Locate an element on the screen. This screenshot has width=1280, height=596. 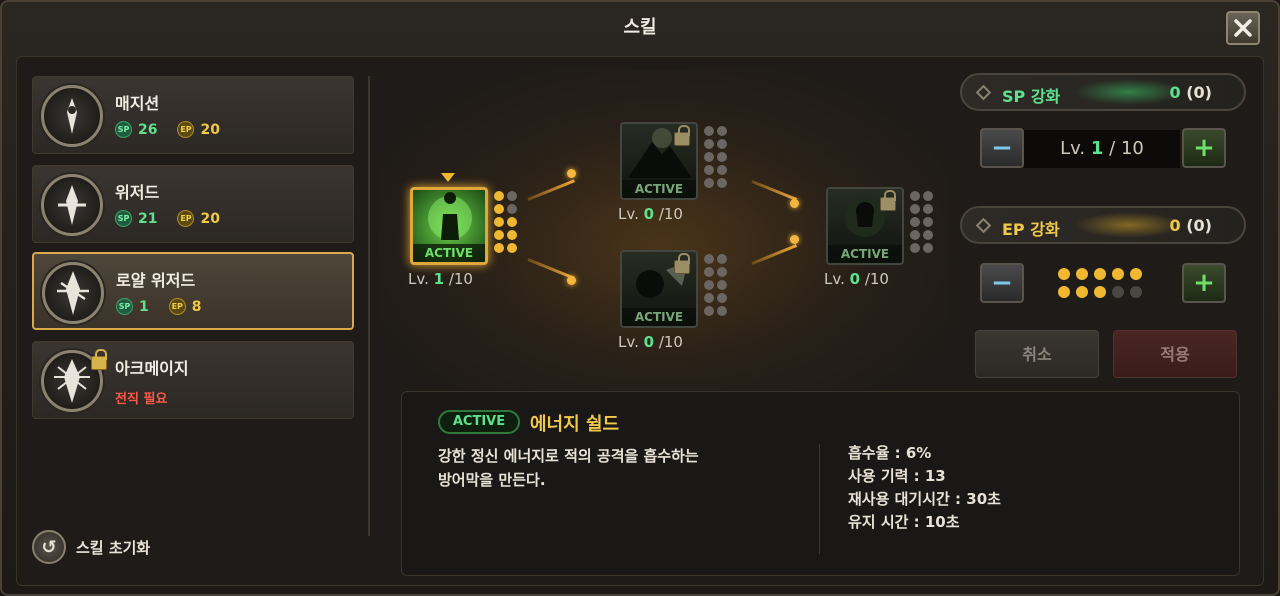
close-button is located at coordinates (1243, 28).